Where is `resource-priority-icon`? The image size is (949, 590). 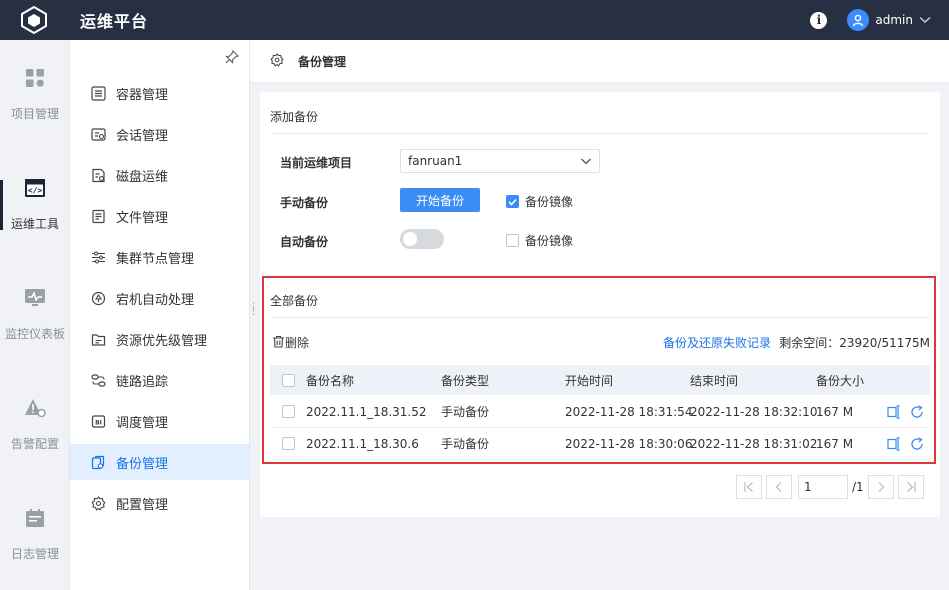
resource-priority-icon is located at coordinates (98, 339).